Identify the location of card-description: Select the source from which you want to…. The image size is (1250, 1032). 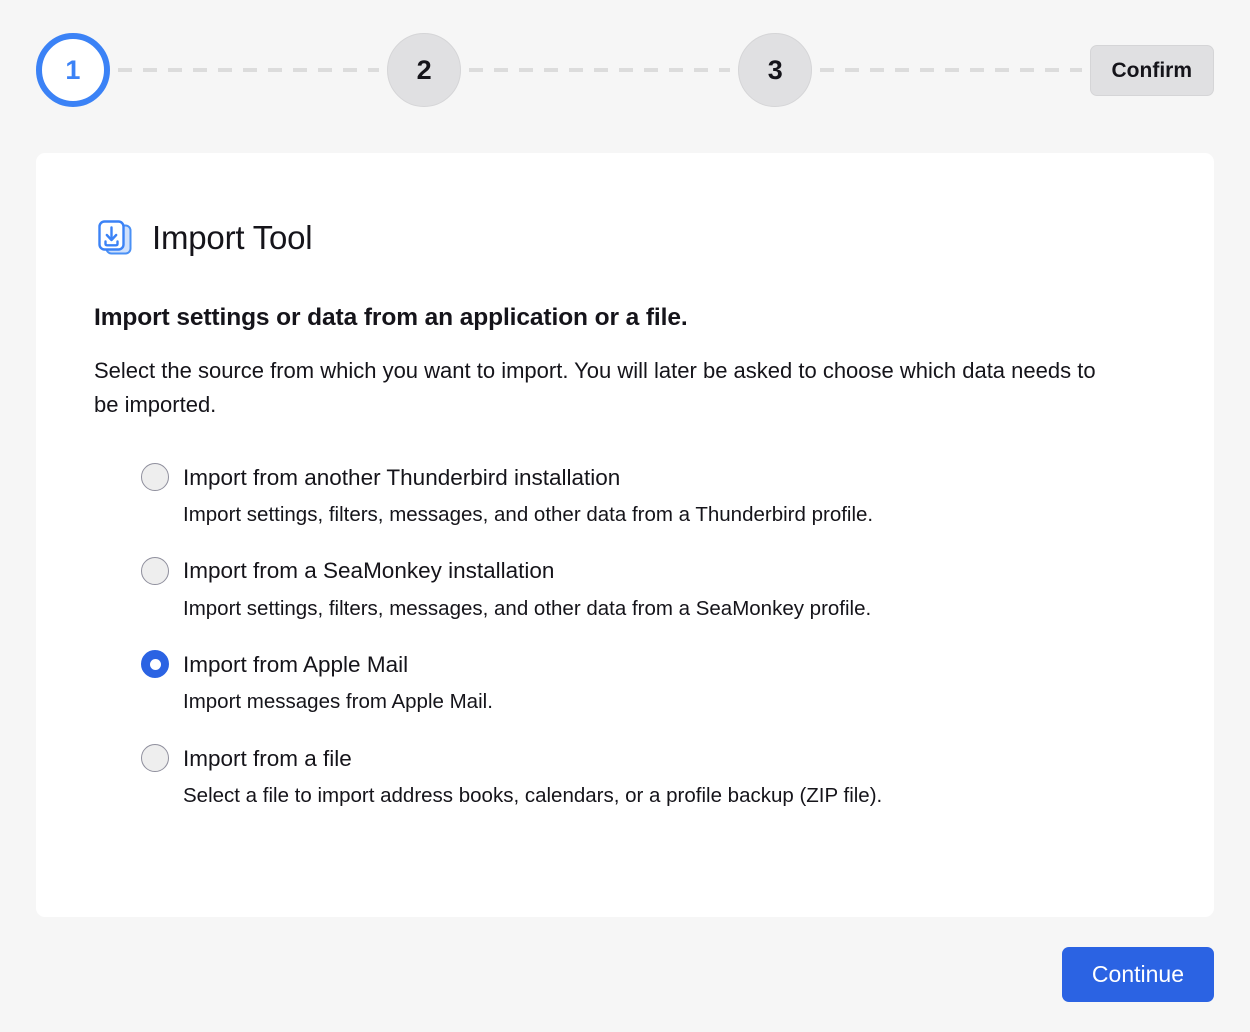
(595, 387).